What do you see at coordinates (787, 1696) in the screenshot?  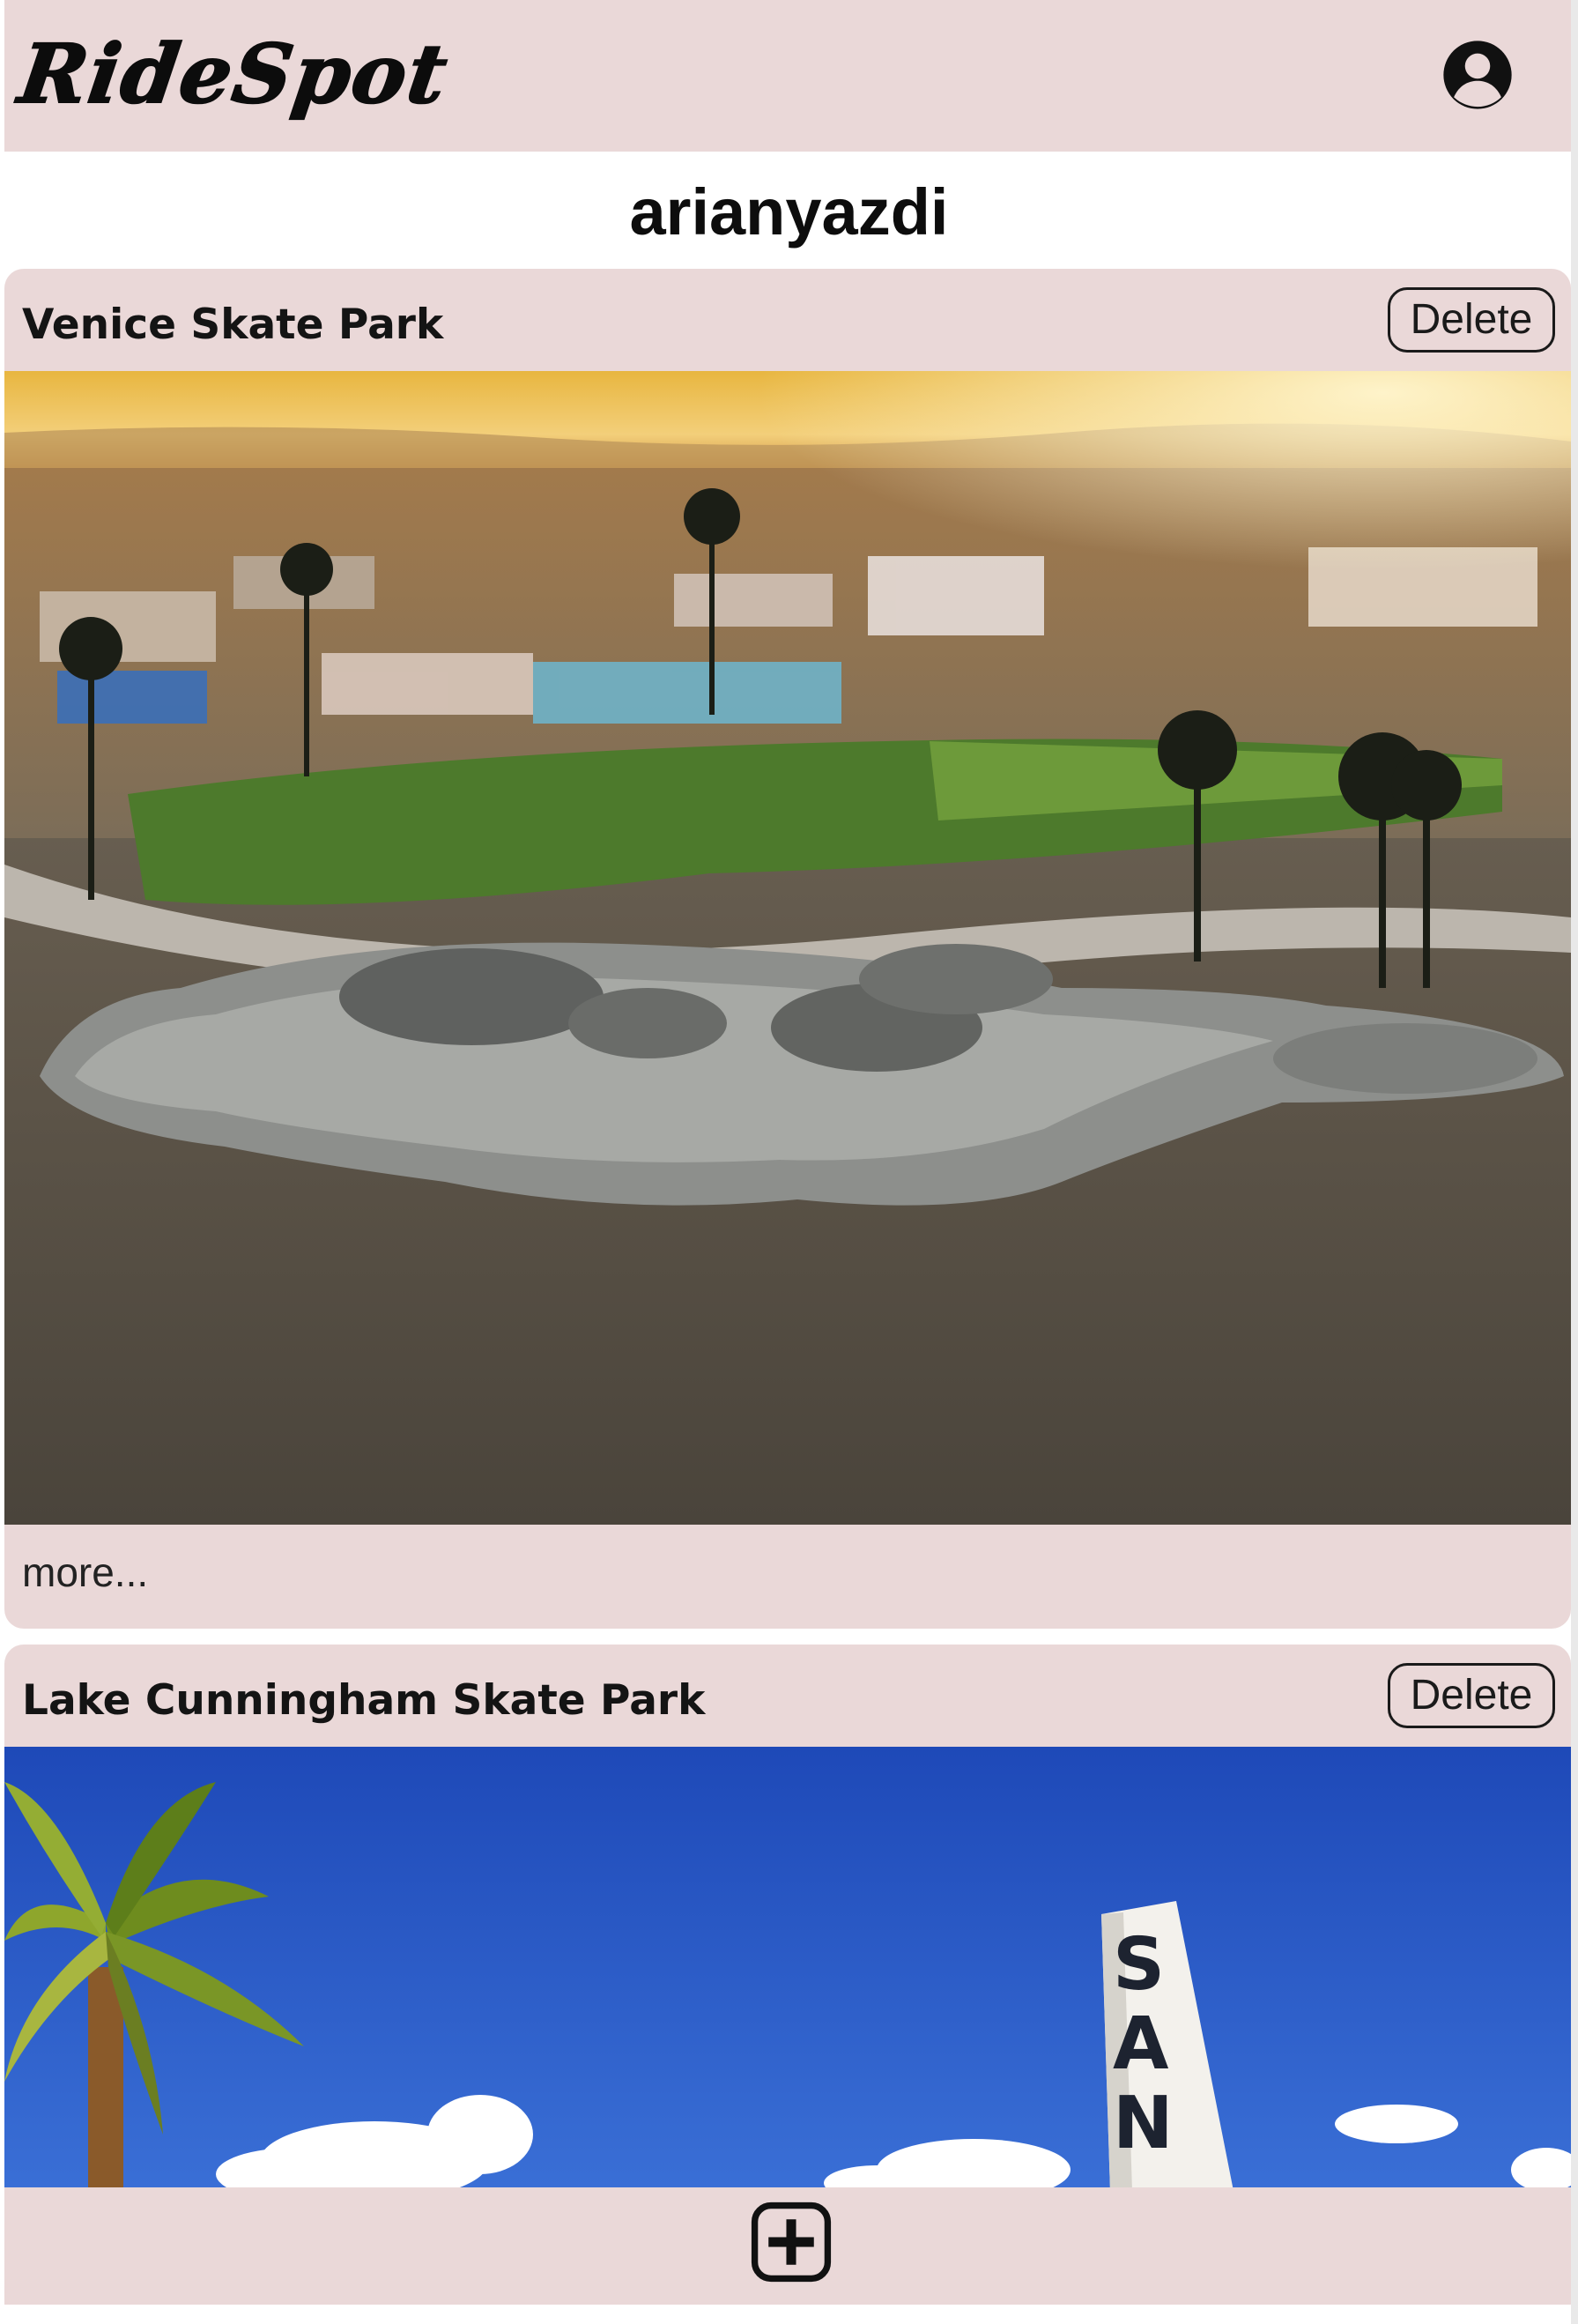 I see `spot-card-header: Lake Cunningham Skate Park Delete` at bounding box center [787, 1696].